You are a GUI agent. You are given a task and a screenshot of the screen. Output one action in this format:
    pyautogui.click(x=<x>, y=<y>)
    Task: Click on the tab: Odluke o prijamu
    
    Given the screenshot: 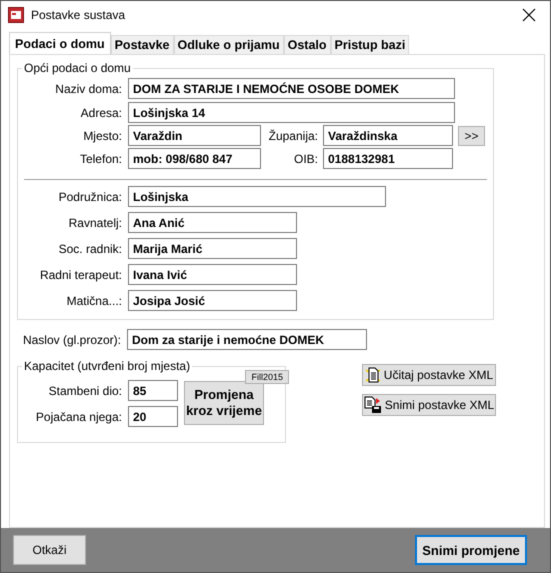 What is the action you would take?
    pyautogui.click(x=229, y=44)
    